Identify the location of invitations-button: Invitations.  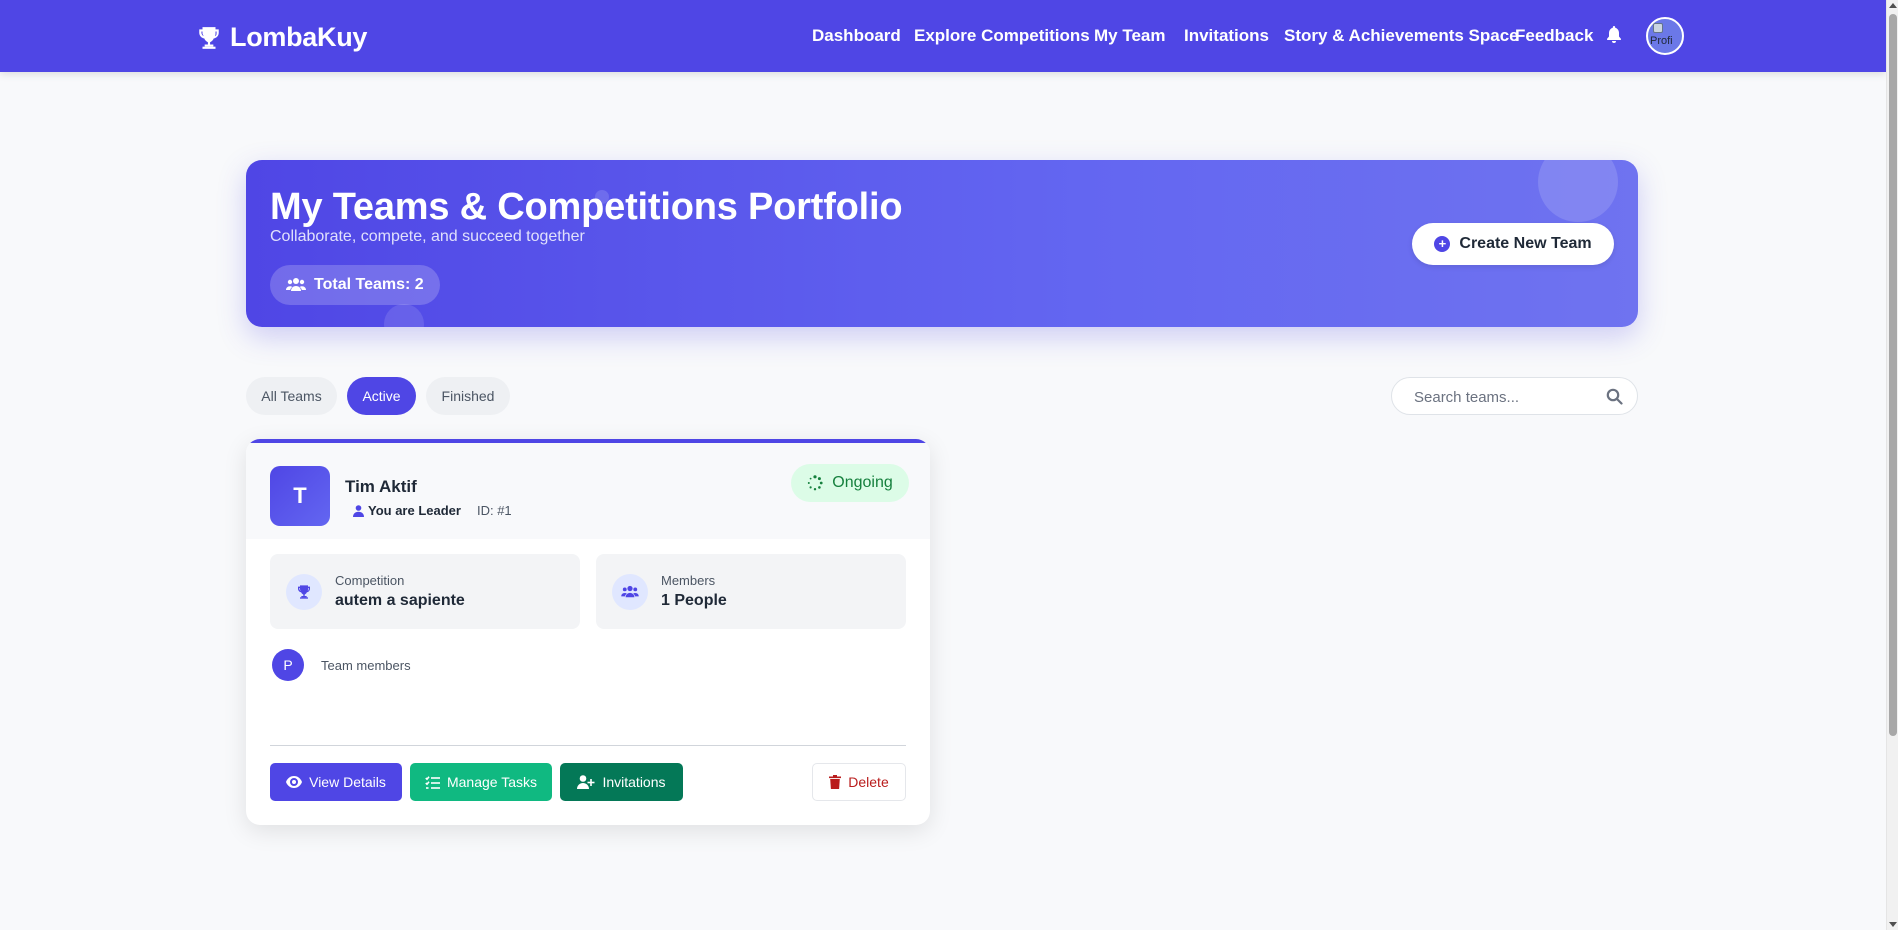
(621, 782).